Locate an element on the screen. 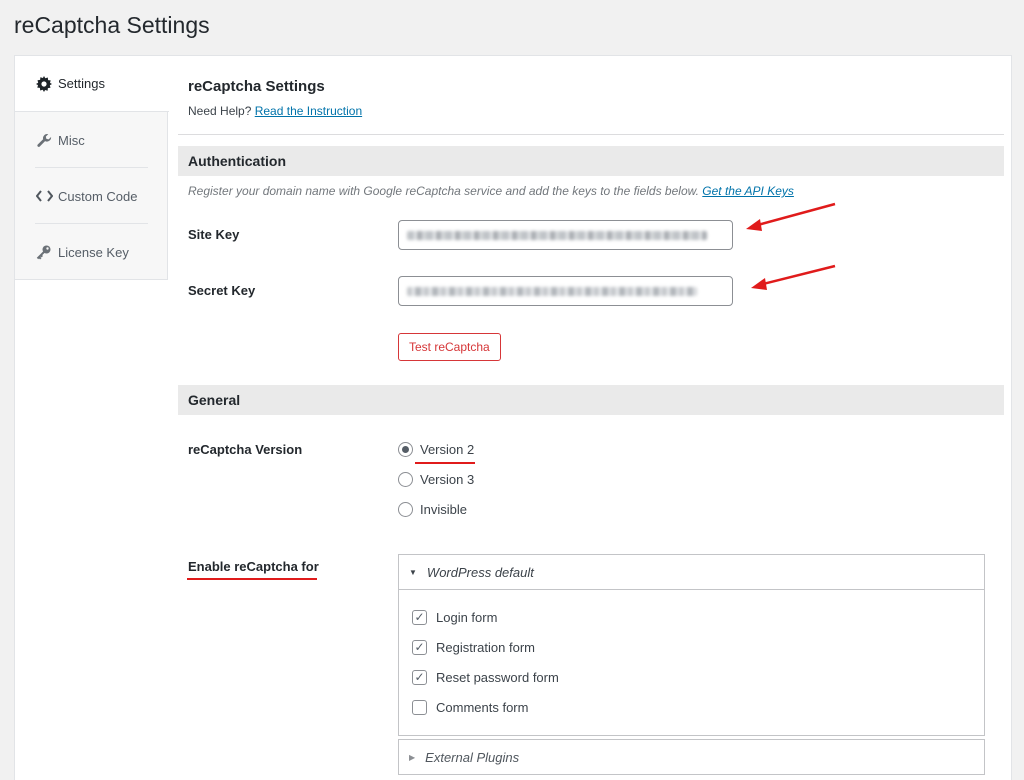  wordpress-default-header: ▼ WordPress default is located at coordinates (691, 572).